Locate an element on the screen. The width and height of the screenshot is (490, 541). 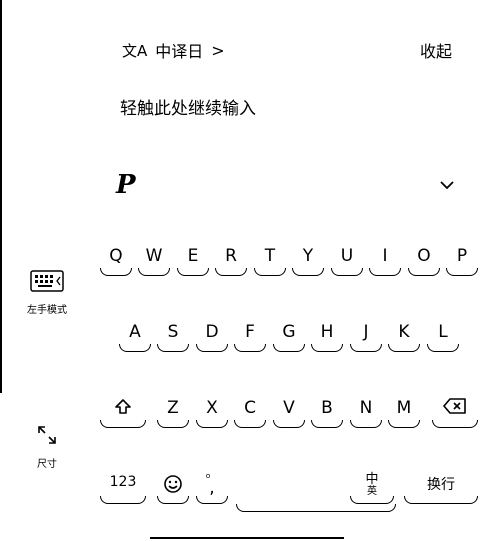
resize-button: 尺寸 is located at coordinates (47, 447).